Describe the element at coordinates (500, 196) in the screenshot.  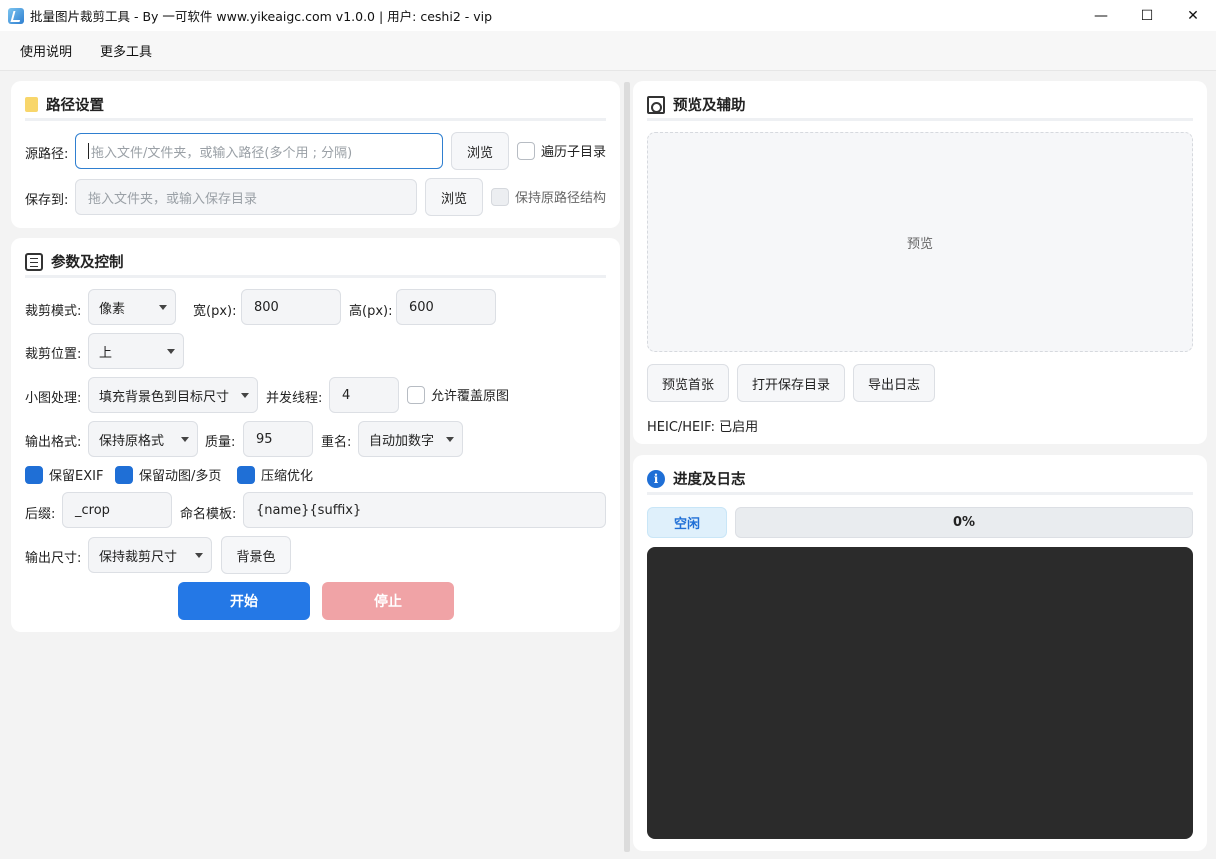
I see `keep-structure-box` at that location.